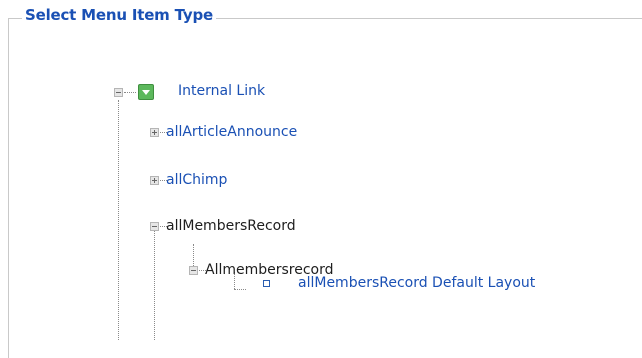 The image size is (642, 358). Describe the element at coordinates (221, 91) in the screenshot. I see `tree-node-label: Internal Link` at that location.